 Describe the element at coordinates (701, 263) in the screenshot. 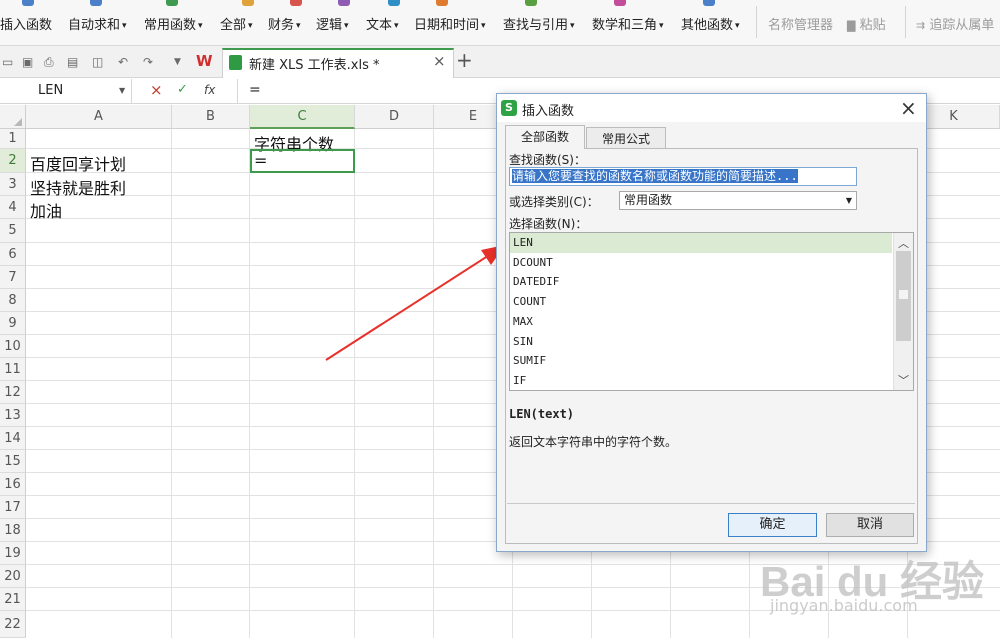

I see `function-list-item: DCOUNT` at that location.